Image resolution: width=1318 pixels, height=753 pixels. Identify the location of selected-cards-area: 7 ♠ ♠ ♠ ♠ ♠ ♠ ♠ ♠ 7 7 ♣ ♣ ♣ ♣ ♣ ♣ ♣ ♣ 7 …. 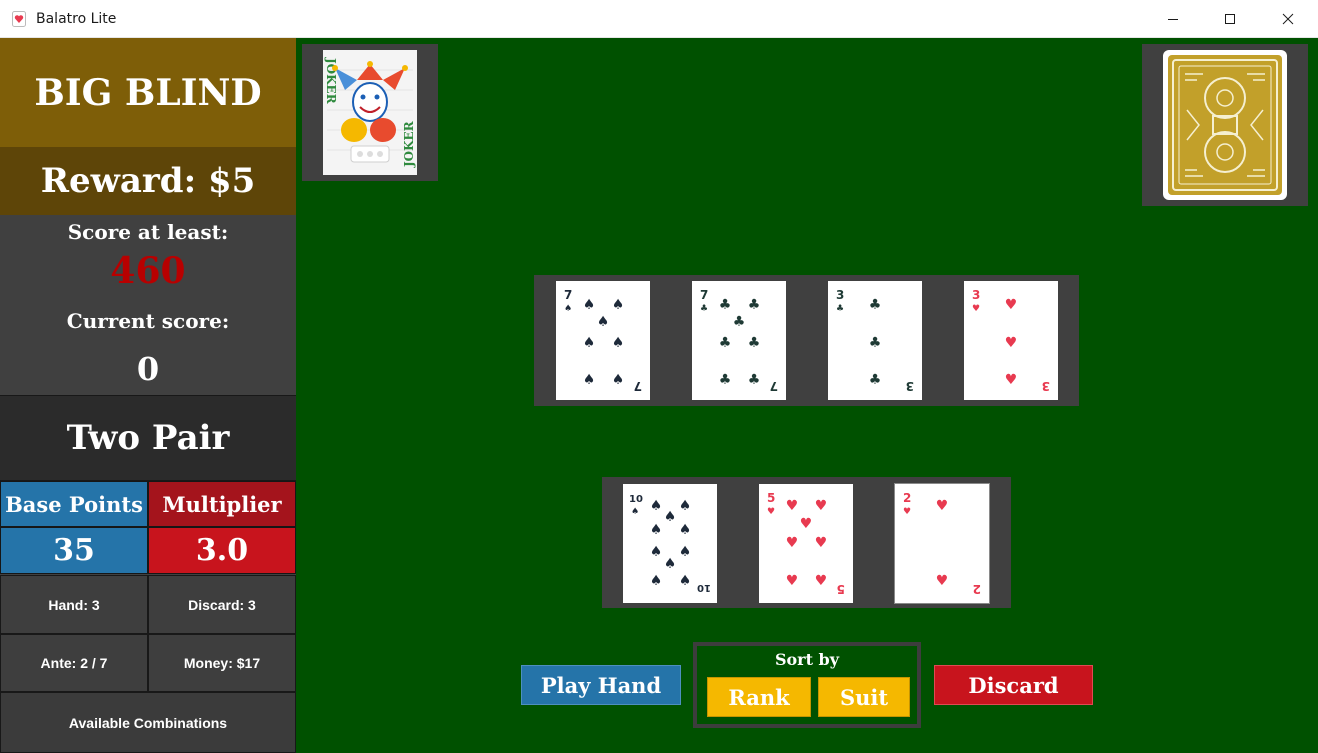
(806, 340).